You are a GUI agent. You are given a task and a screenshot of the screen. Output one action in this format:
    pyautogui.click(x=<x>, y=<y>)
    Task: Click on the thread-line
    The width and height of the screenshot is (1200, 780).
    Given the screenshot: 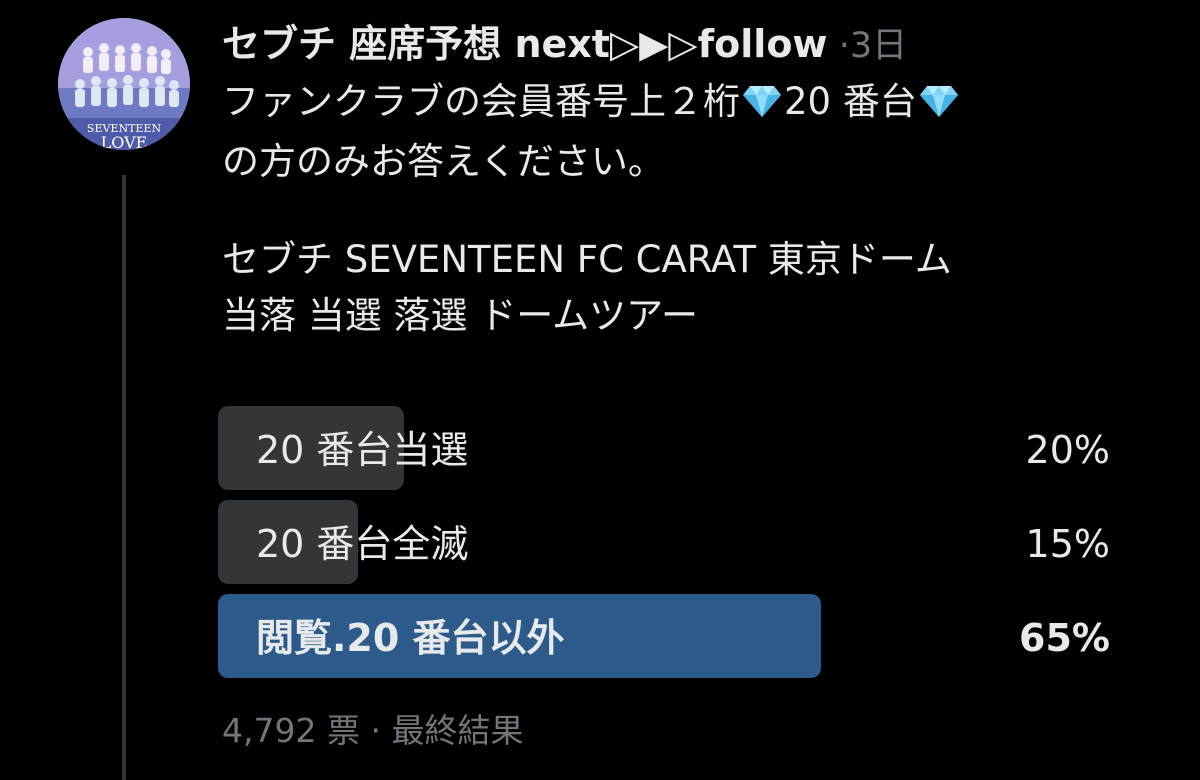 What is the action you would take?
    pyautogui.click(x=124, y=477)
    